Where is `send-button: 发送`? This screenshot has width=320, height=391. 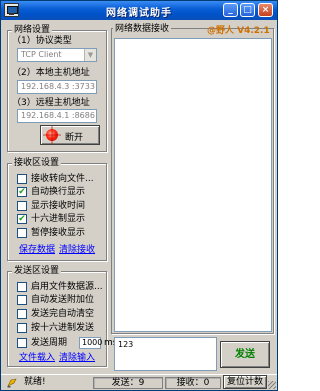 send-button: 发送 is located at coordinates (245, 354).